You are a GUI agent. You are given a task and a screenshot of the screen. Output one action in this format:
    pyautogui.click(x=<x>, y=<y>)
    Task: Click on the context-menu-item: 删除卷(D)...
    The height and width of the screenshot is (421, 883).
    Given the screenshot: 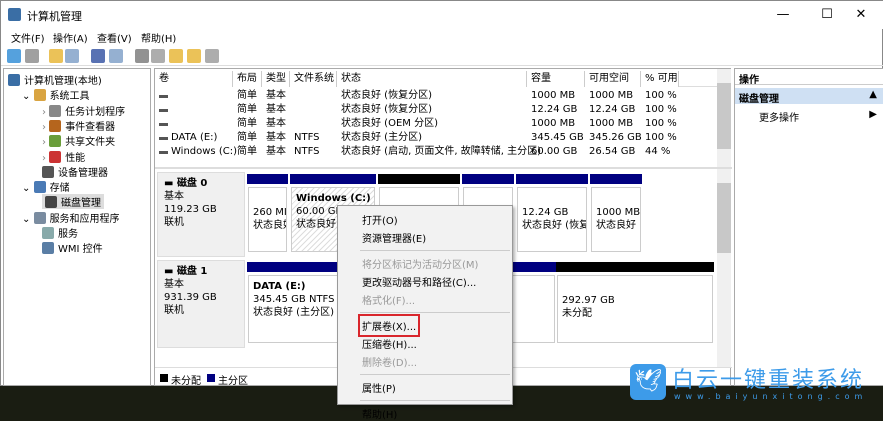 What is the action you would take?
    pyautogui.click(x=389, y=361)
    